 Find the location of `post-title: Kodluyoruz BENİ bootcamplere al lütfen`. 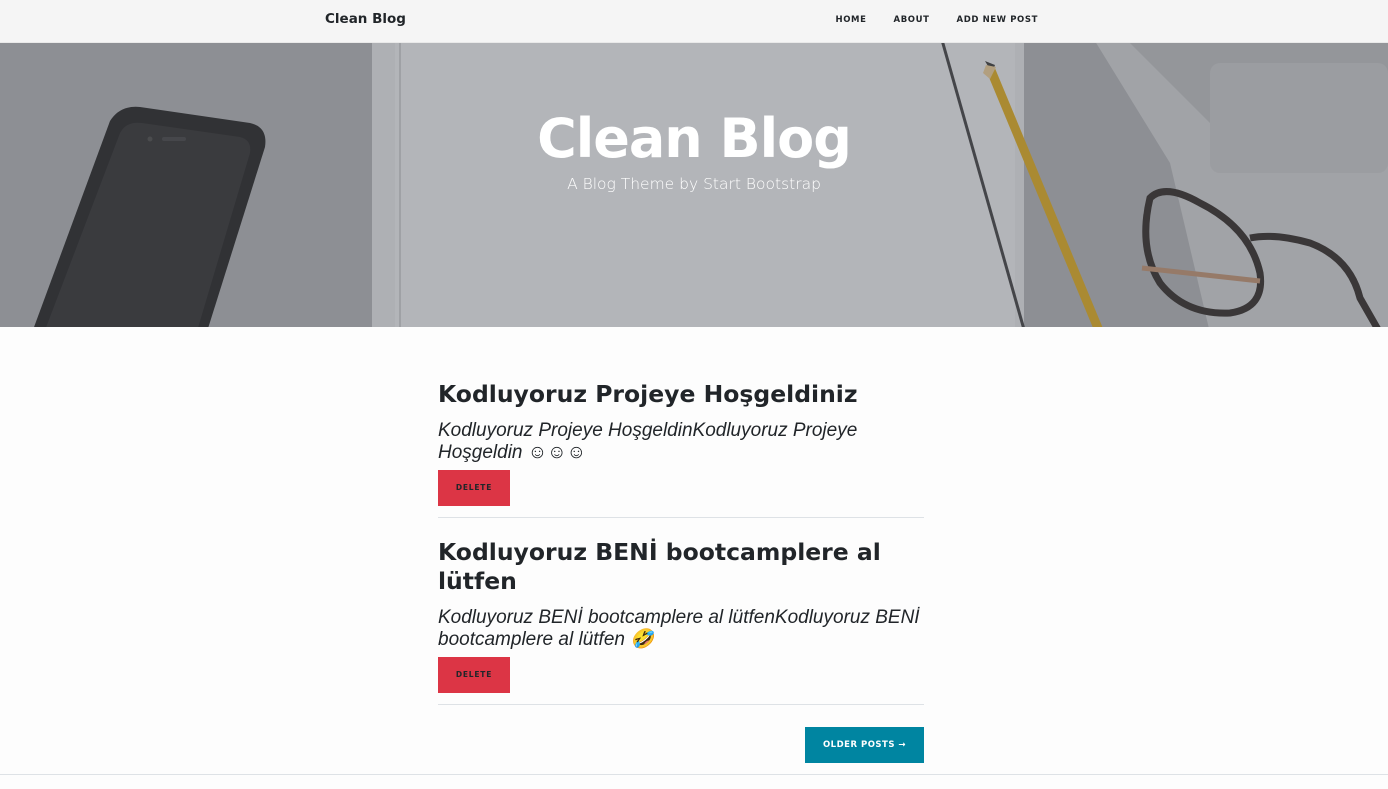

post-title: Kodluyoruz BENİ bootcamplere al lütfen is located at coordinates (681, 567).